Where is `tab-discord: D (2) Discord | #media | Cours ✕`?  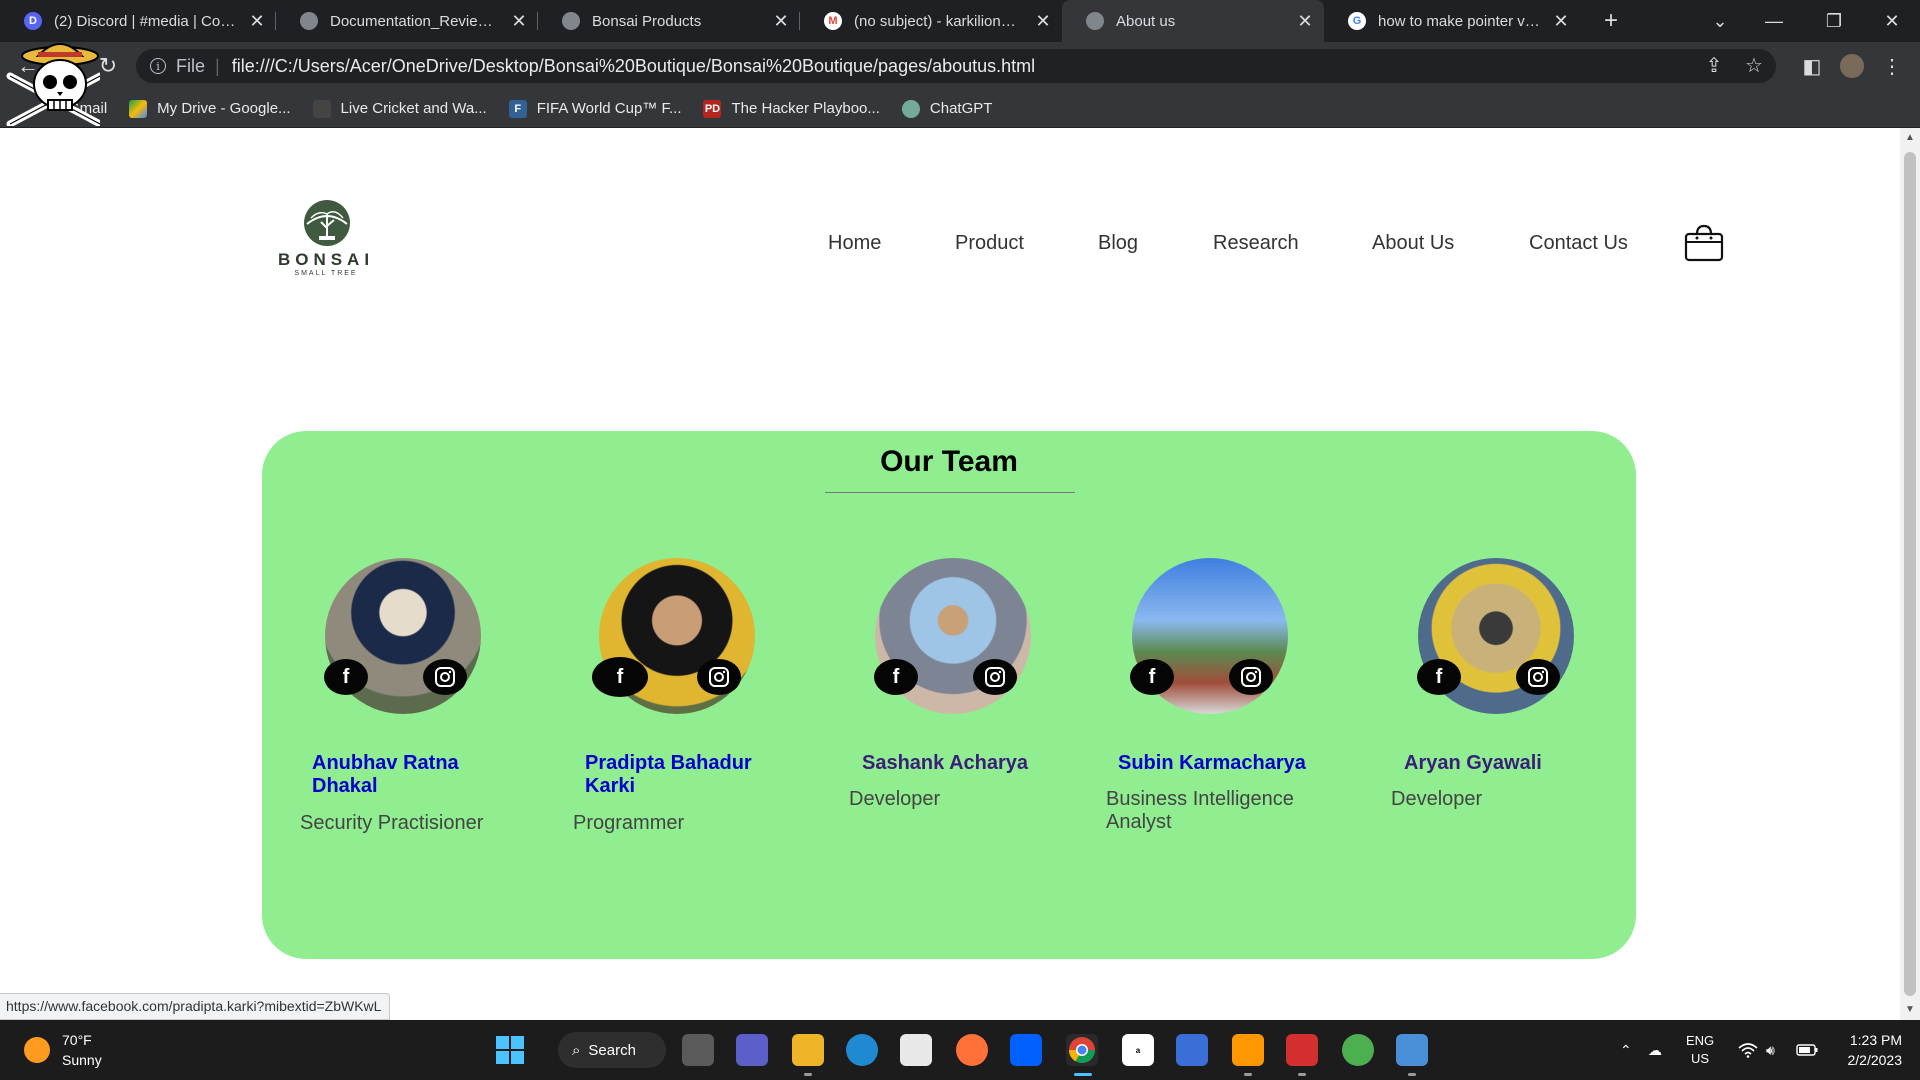 tab-discord: D (2) Discord | #media | Cours ✕ is located at coordinates (138, 21).